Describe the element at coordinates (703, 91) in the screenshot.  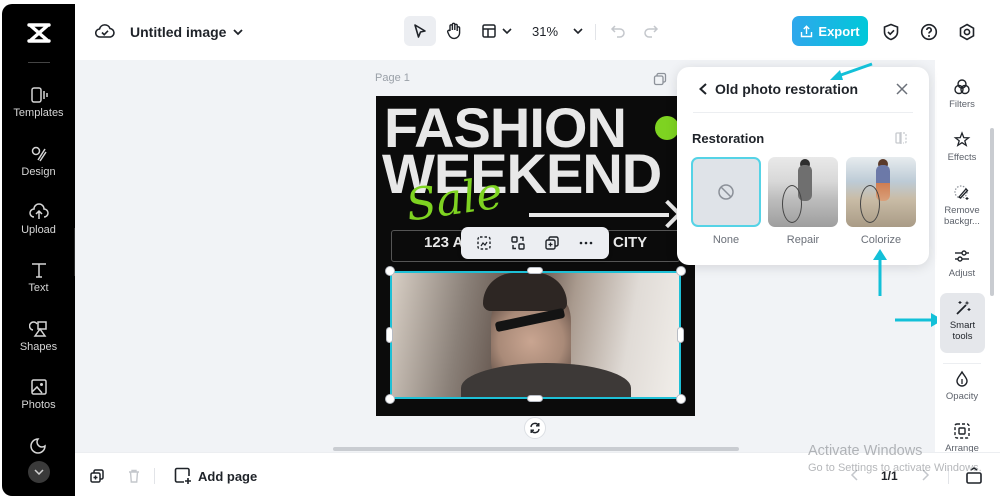
I see `back-chevron-icon` at that location.